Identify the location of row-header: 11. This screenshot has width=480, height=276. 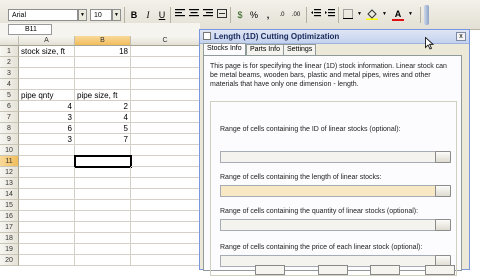
(9, 161).